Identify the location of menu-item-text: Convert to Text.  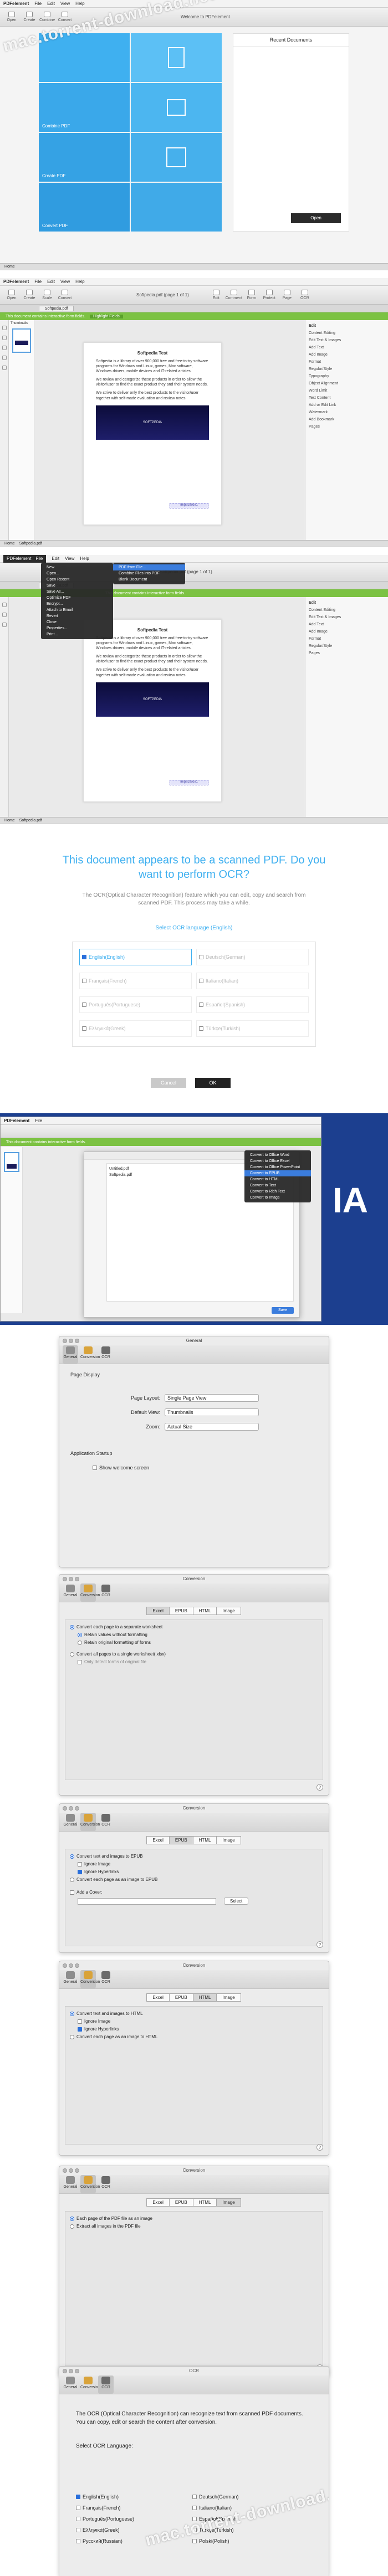
(277, 1185).